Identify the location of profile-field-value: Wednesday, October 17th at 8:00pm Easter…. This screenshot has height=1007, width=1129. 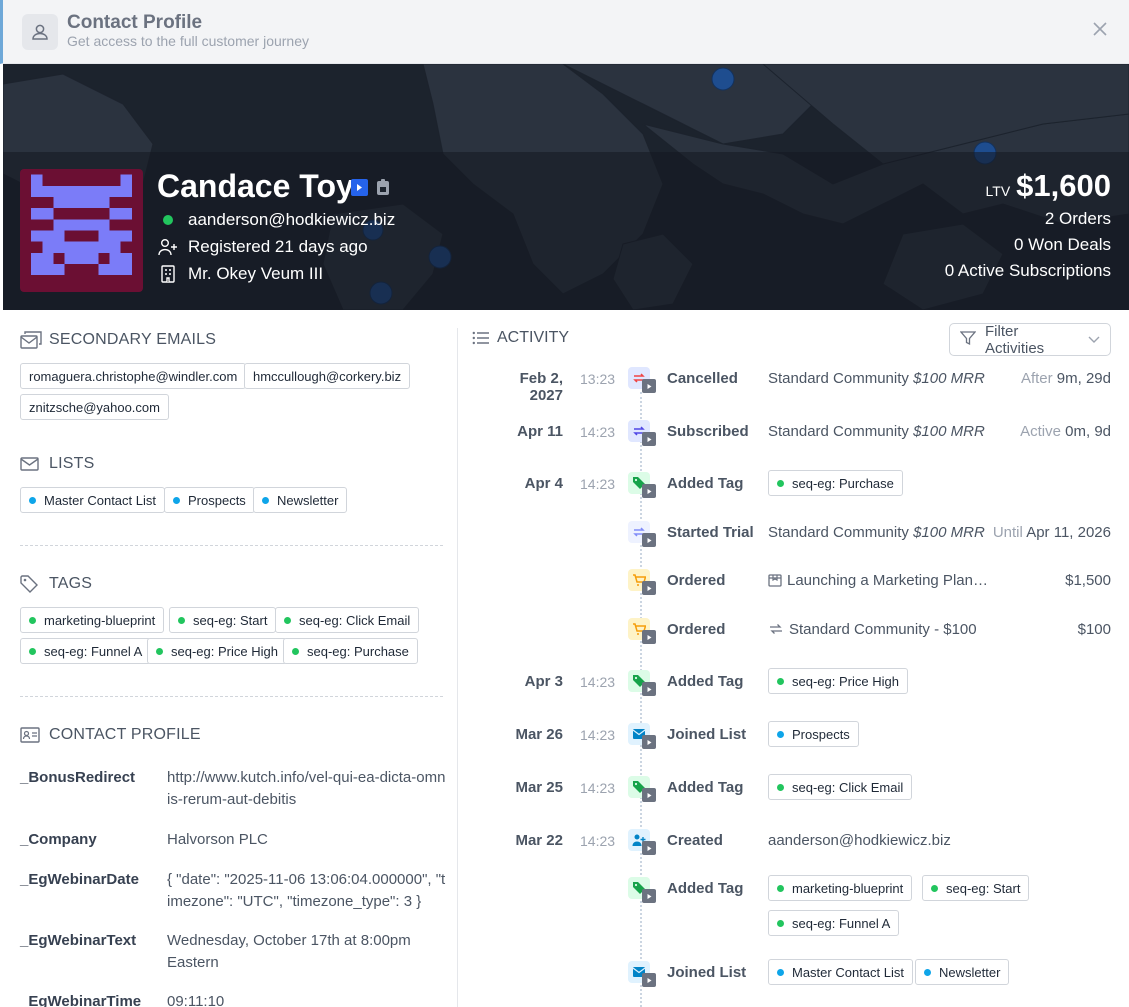
(289, 951).